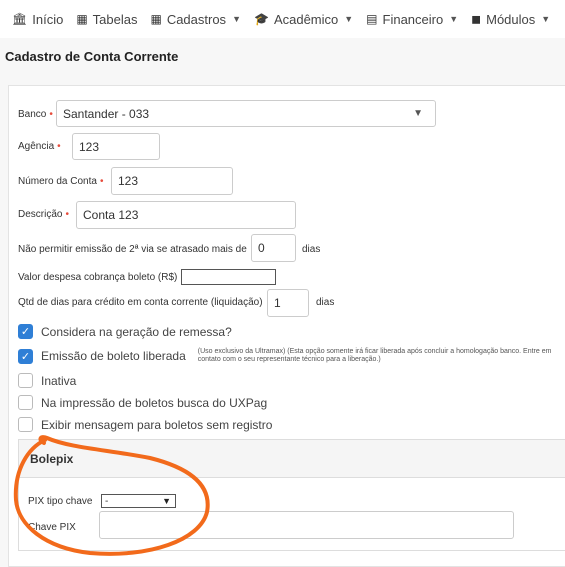 This screenshot has width=565, height=567. I want to click on nav-modulos-label: Módulos, so click(511, 19).